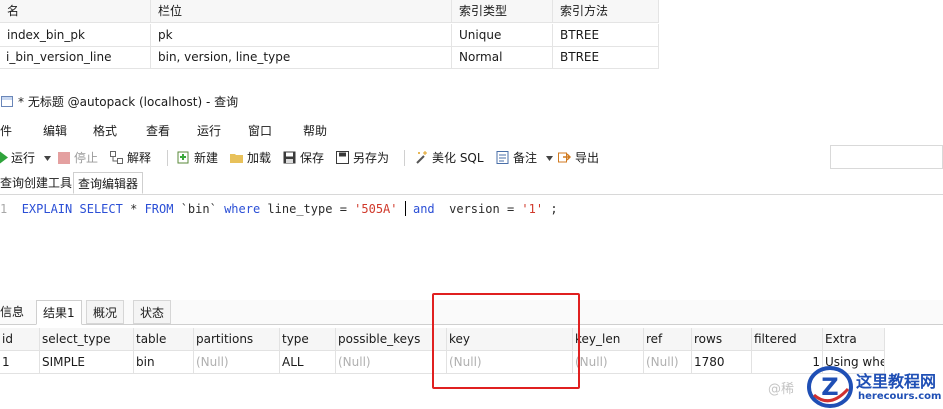 This screenshot has width=943, height=409. Describe the element at coordinates (854, 339) in the screenshot. I see `column-header-extra: Extra` at that location.